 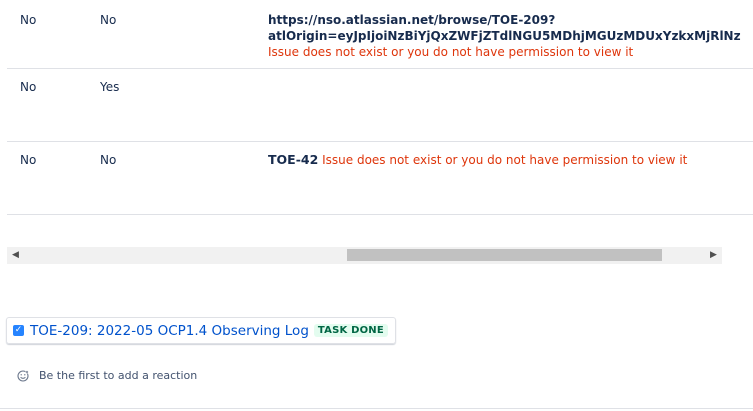 I want to click on reaction-prompt-text: Be the first to add a reaction, so click(x=118, y=375).